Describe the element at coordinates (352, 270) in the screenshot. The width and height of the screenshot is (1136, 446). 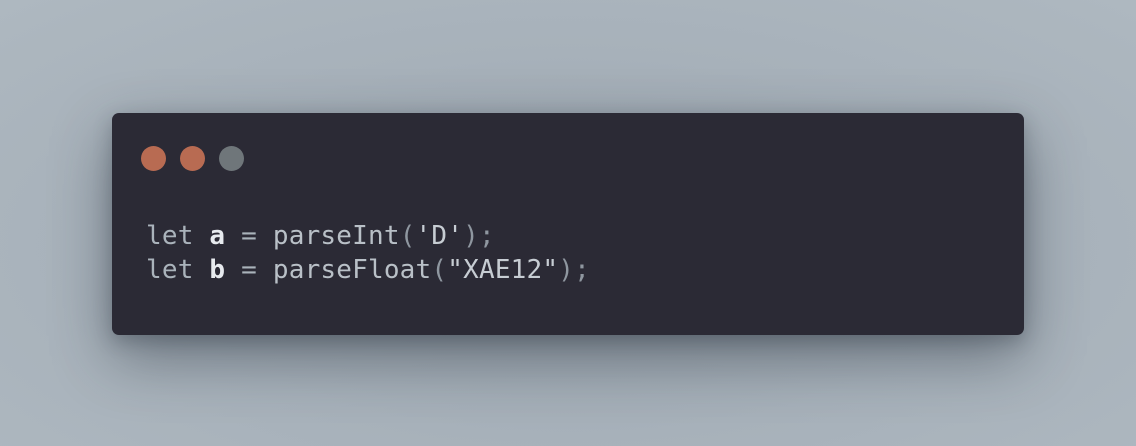
I see `function-name: parseFloat` at that location.